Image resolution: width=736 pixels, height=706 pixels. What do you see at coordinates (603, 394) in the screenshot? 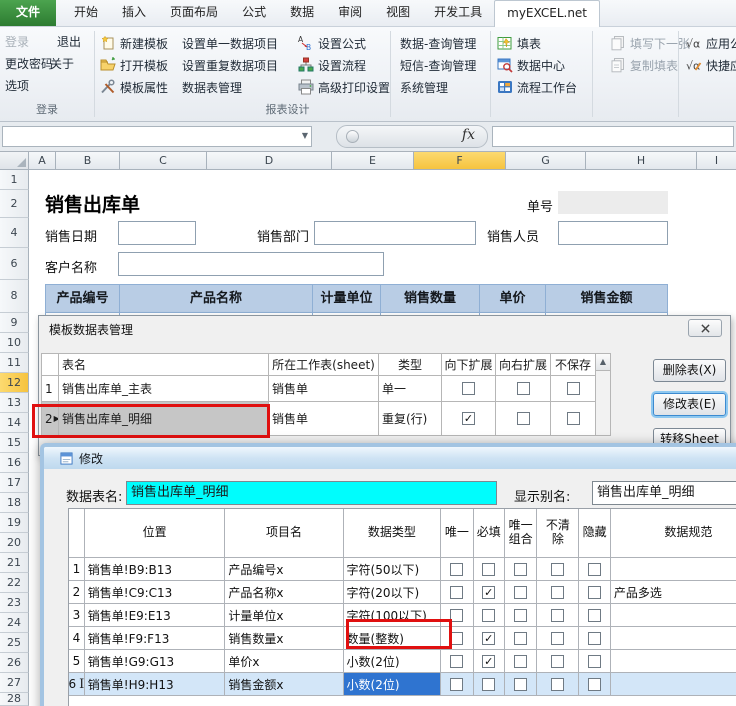
I see `dialog1-scrollbar: ▲` at bounding box center [603, 394].